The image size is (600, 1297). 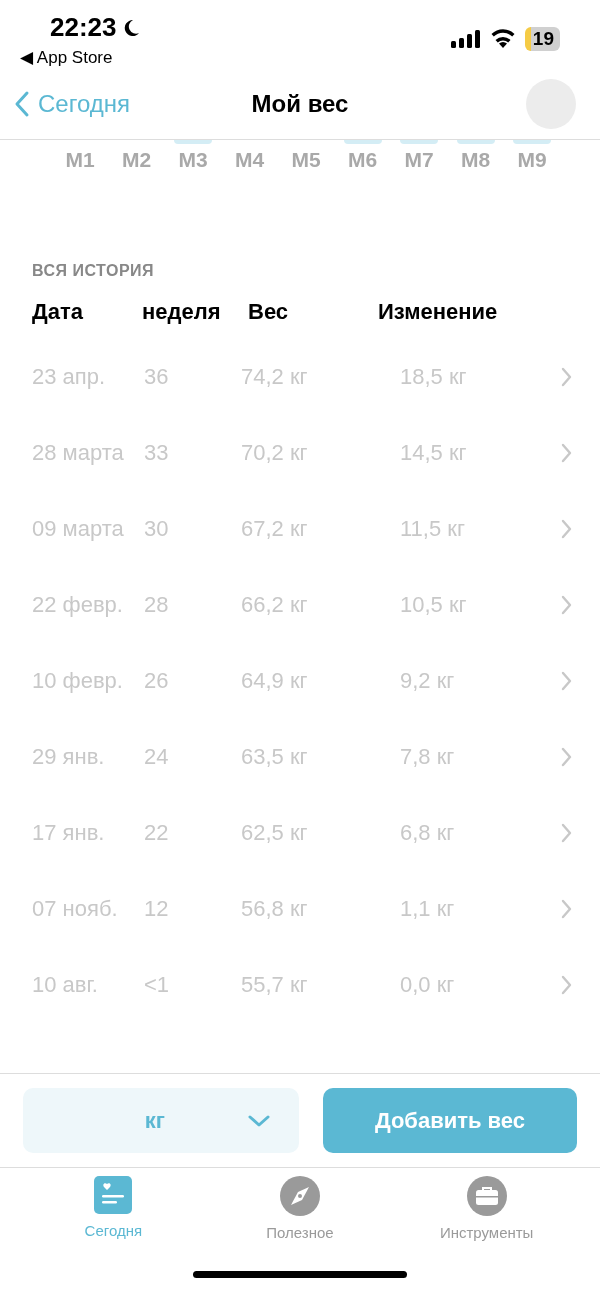 I want to click on column-header: неделя, so click(x=182, y=312).